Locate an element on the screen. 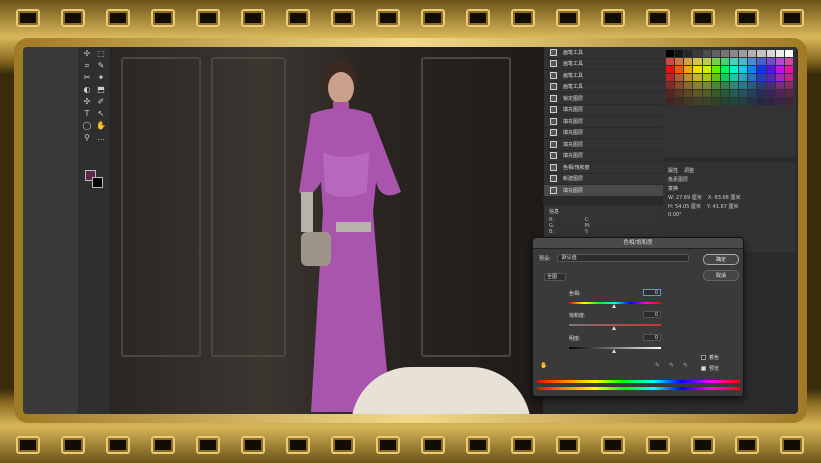 The image size is (821, 463). tab-properties: 属性 is located at coordinates (673, 170).